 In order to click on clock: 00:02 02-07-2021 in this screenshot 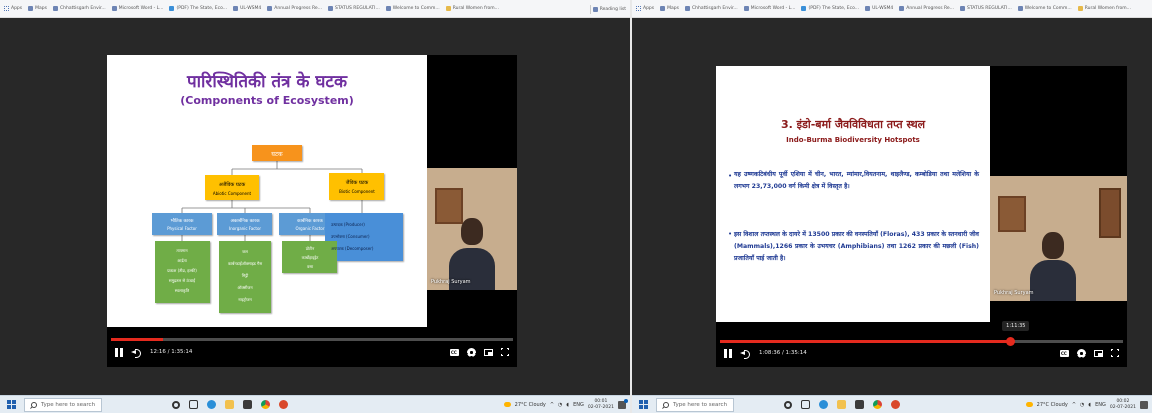, I will do `click(1123, 405)`.